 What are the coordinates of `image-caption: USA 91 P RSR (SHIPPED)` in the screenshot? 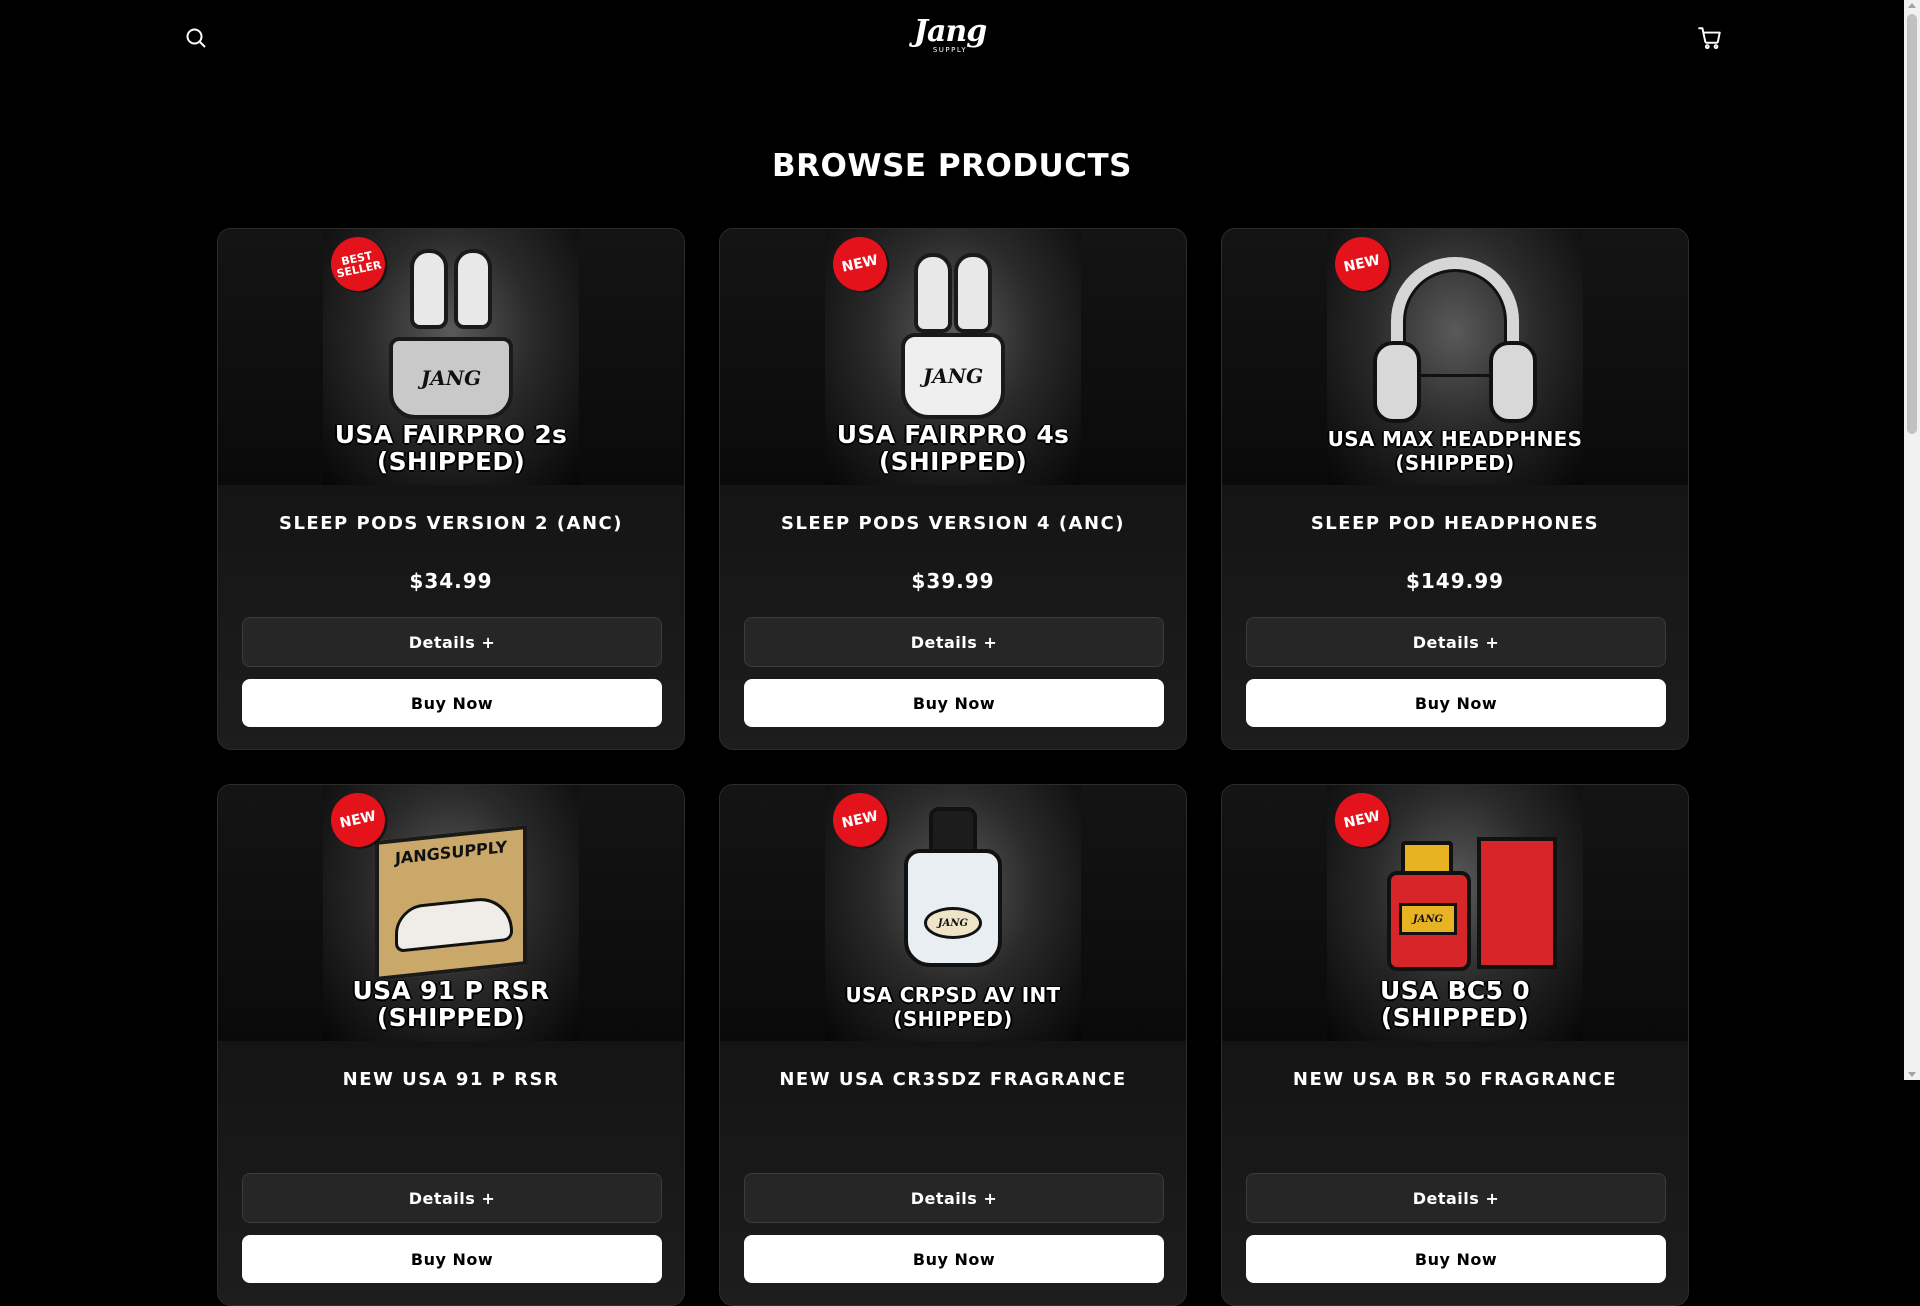 It's located at (451, 1004).